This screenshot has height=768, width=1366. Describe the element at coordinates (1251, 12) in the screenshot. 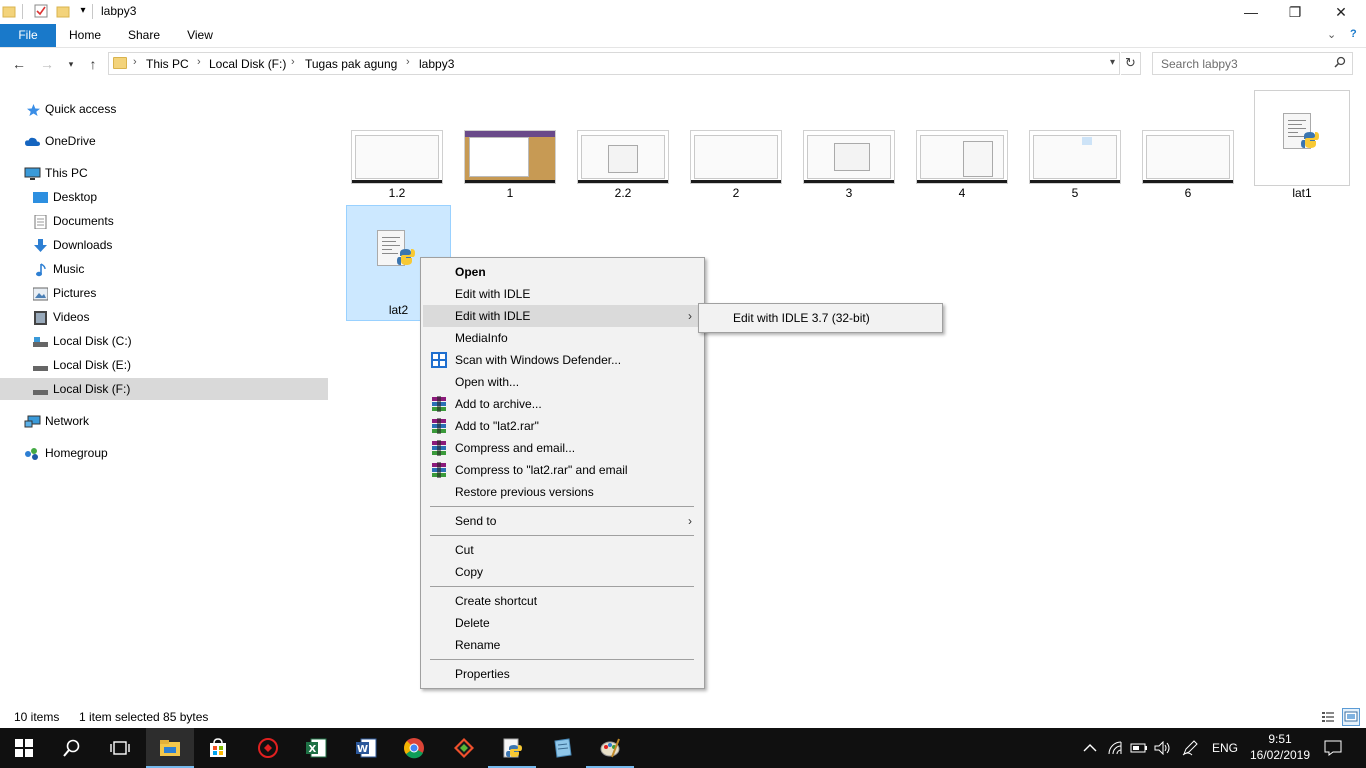

I see `minimize-button: —` at that location.